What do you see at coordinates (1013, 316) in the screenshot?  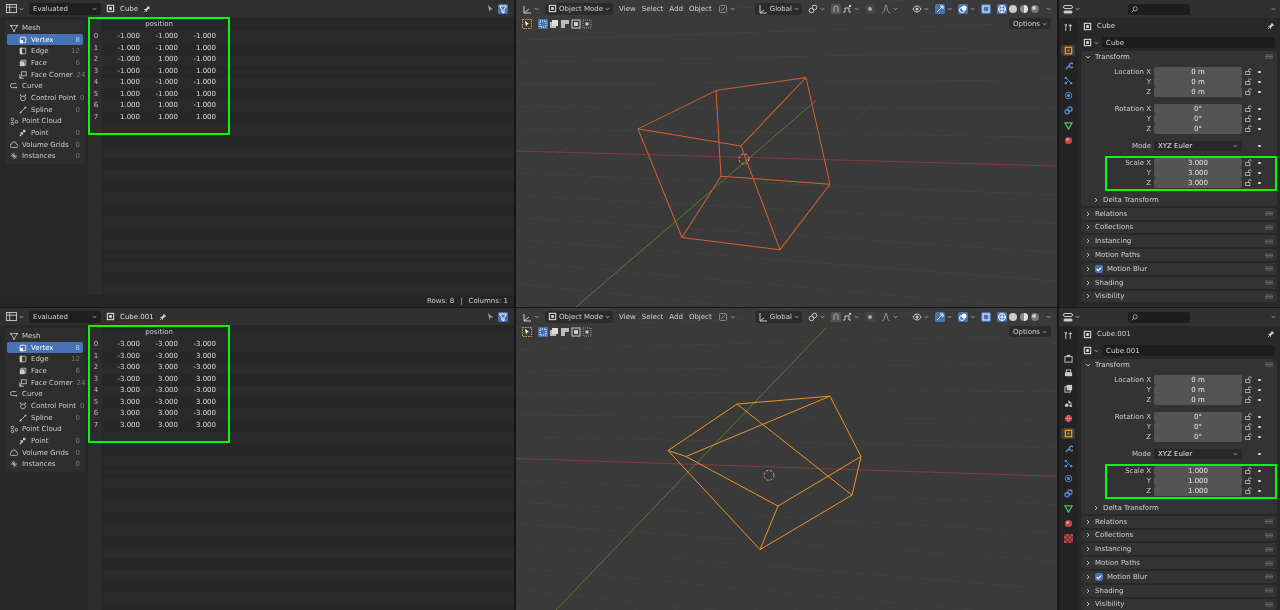 I see `solid-sphere-icon` at bounding box center [1013, 316].